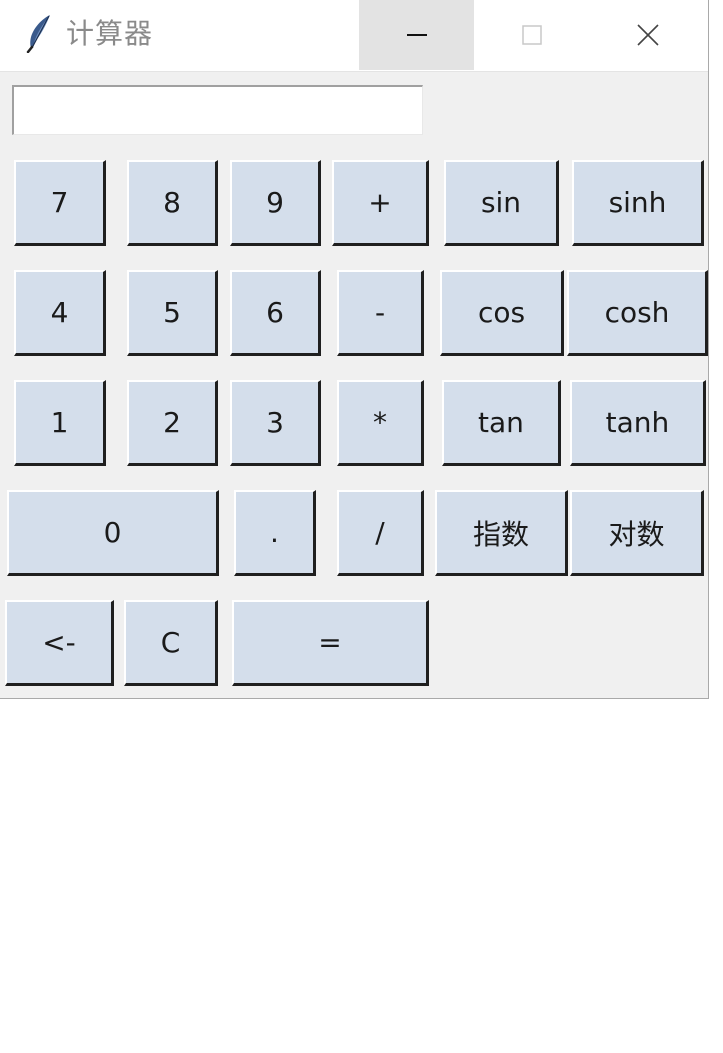 Image resolution: width=723 pixels, height=1053 pixels. I want to click on exponent-button: 指数, so click(501, 533).